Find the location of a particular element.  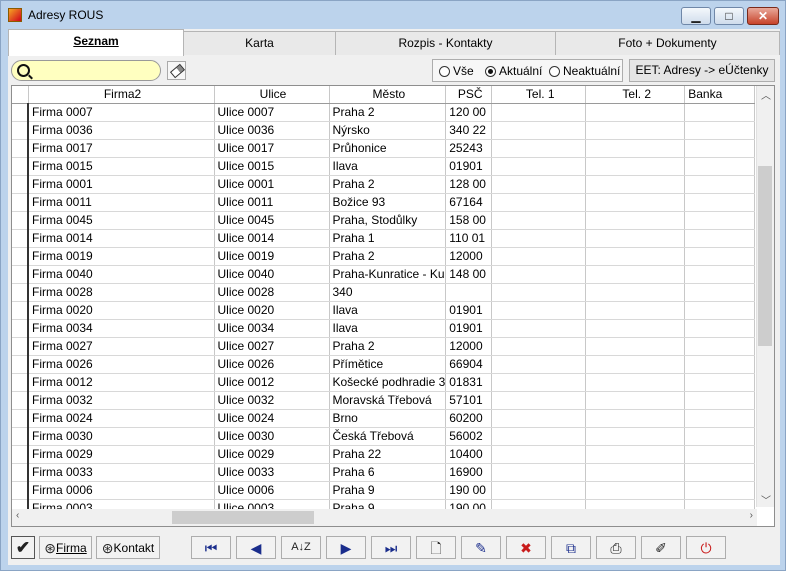

column-header-mesto: Město is located at coordinates (388, 95).